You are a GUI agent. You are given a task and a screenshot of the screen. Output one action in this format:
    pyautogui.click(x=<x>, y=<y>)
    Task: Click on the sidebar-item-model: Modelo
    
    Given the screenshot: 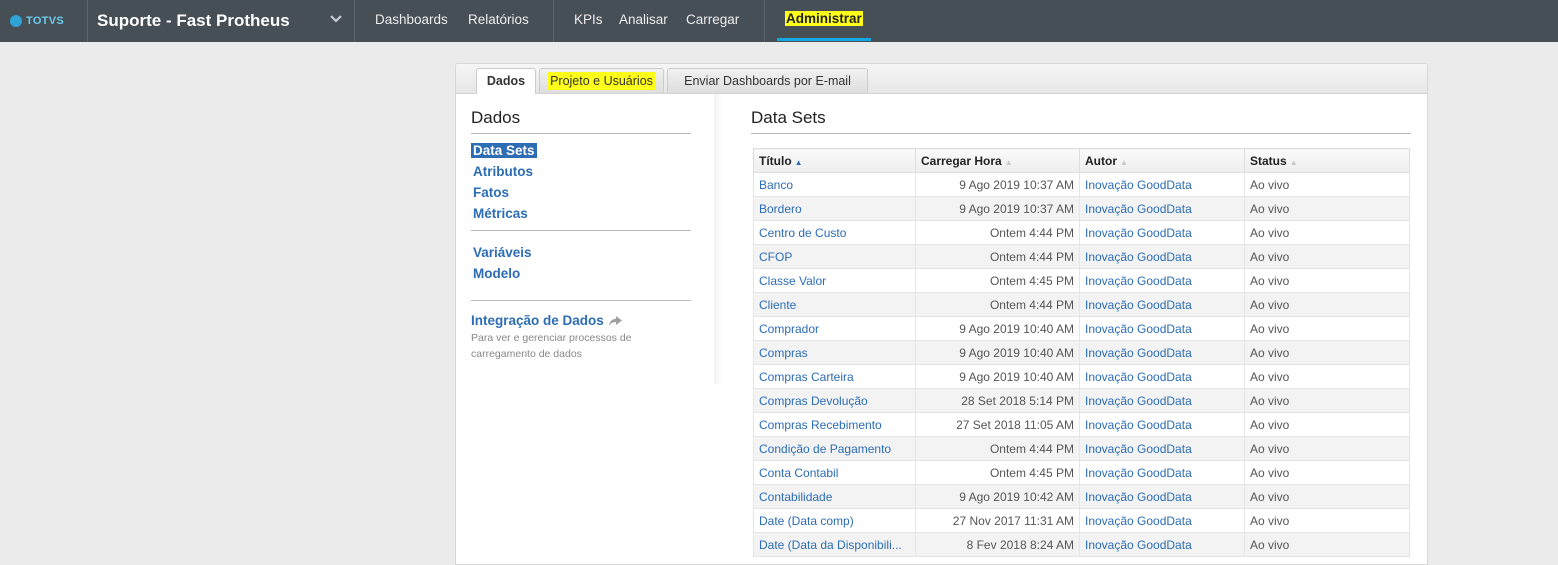 What is the action you would take?
    pyautogui.click(x=581, y=273)
    